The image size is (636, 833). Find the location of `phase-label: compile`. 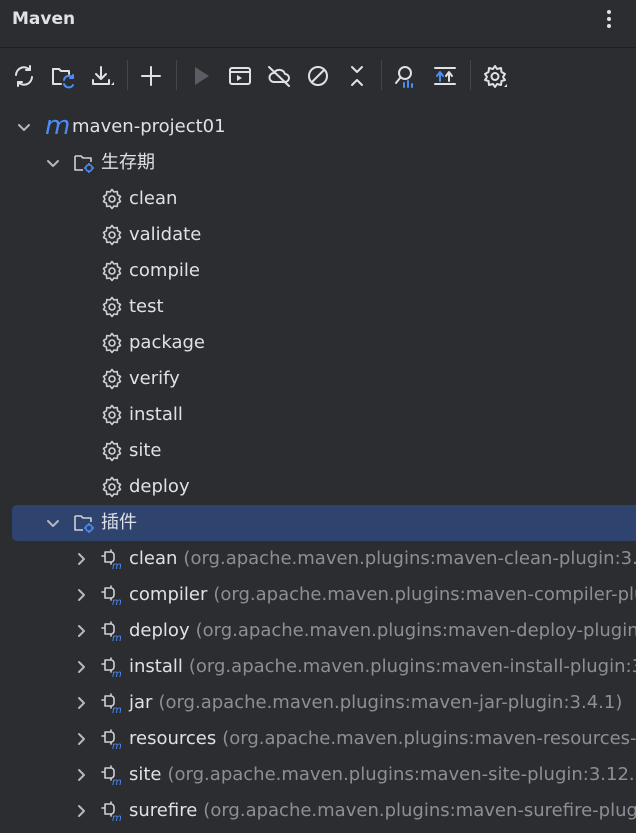

phase-label: compile is located at coordinates (164, 270).